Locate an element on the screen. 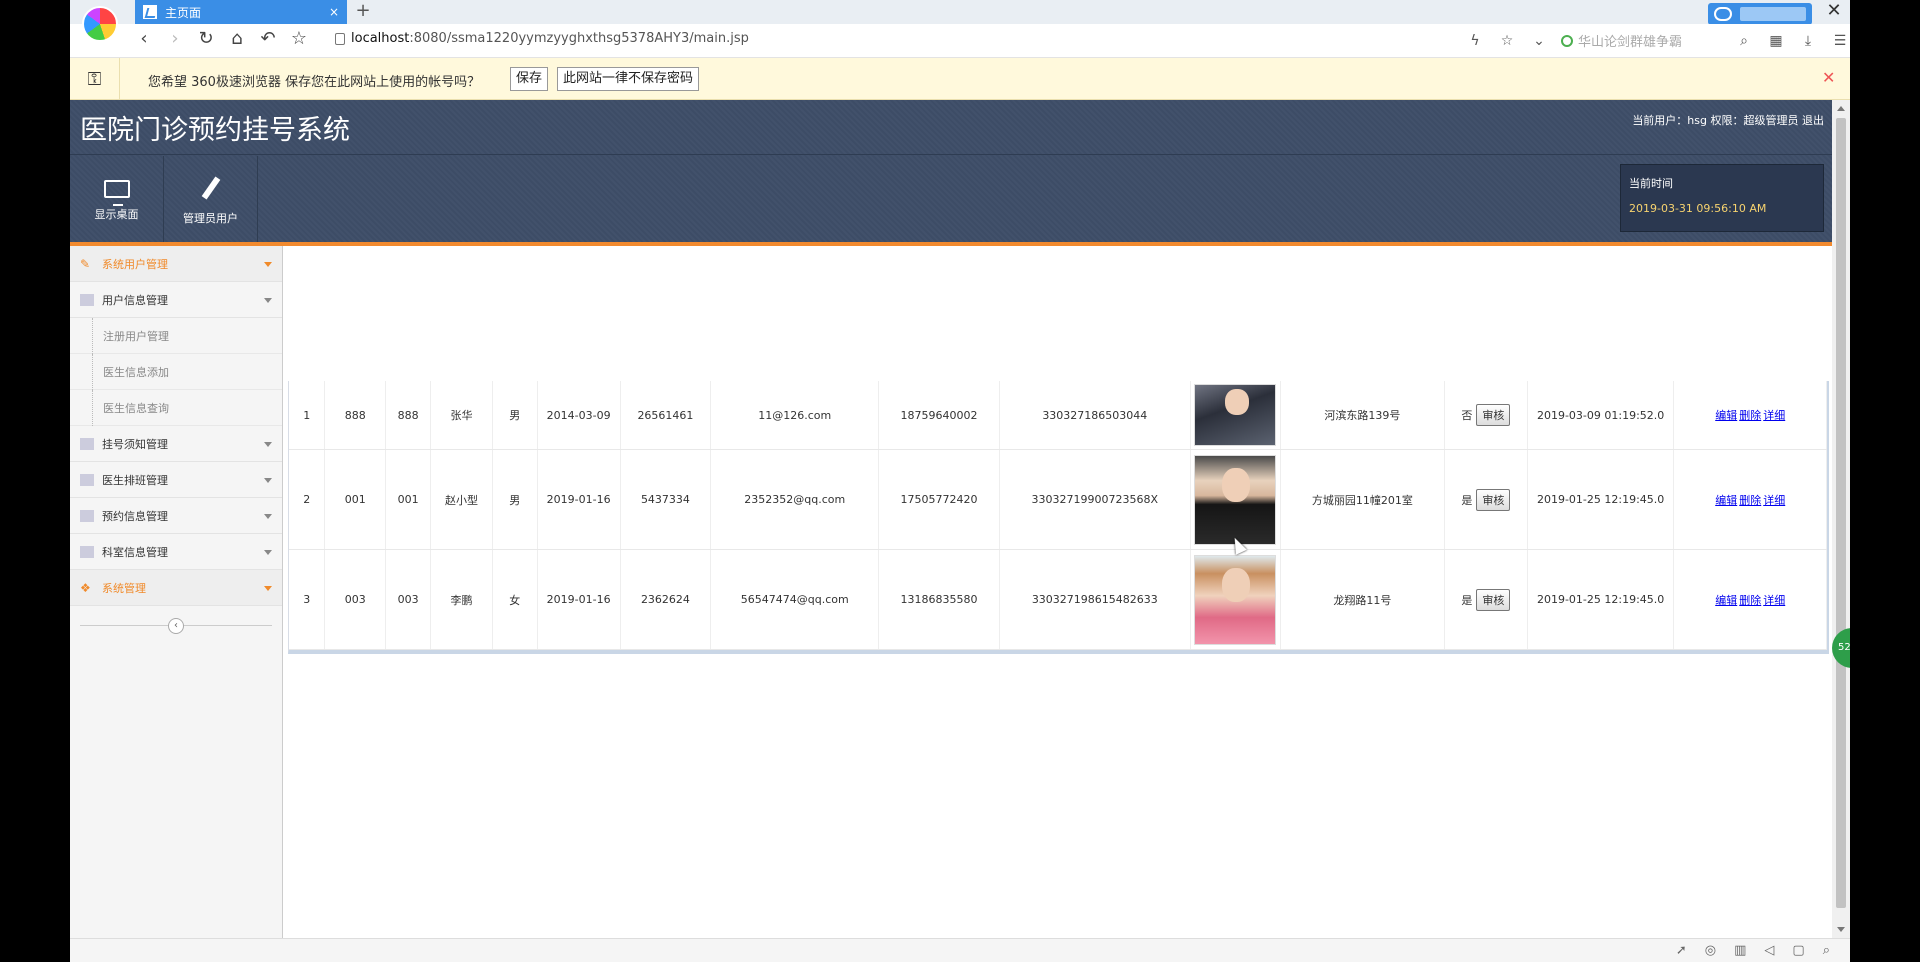 This screenshot has height=962, width=1920. search-engine-icon is located at coordinates (1567, 40).